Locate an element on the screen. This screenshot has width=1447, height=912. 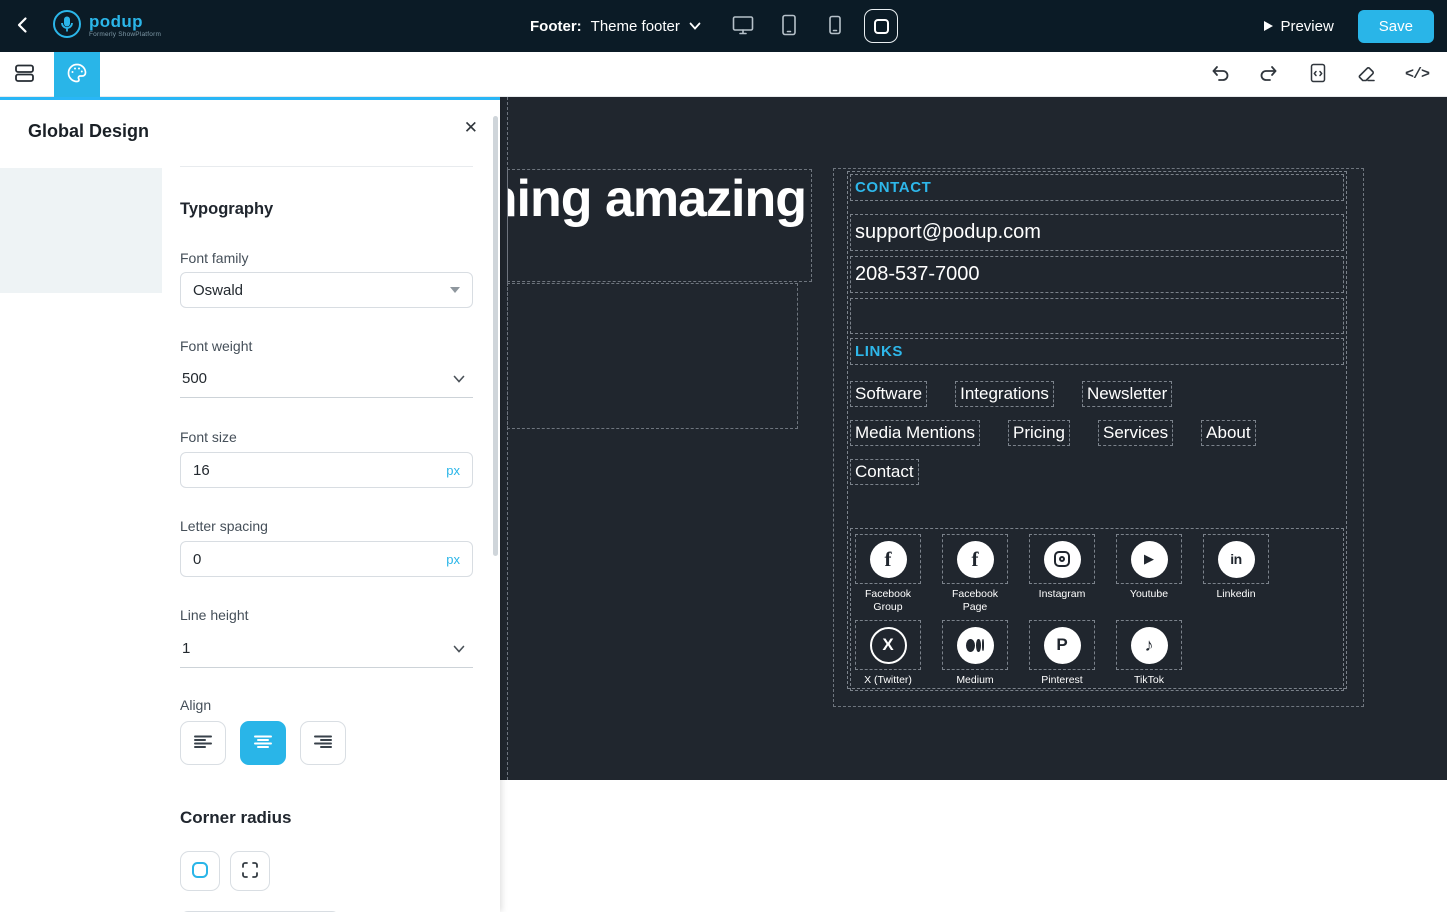
corner-radius-heading: Corner radius is located at coordinates (236, 817).